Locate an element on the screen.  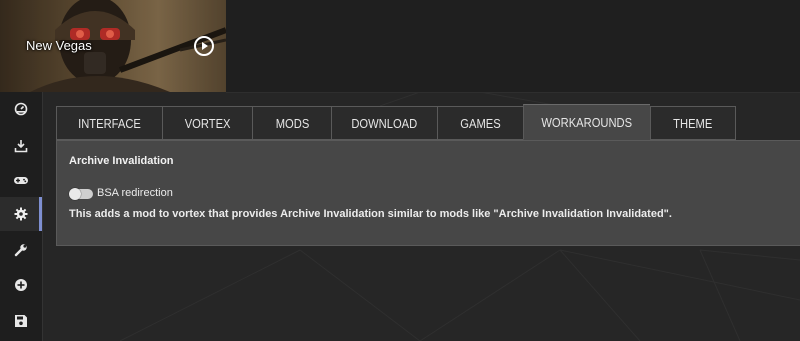
tab-theme: THEME is located at coordinates (693, 123).